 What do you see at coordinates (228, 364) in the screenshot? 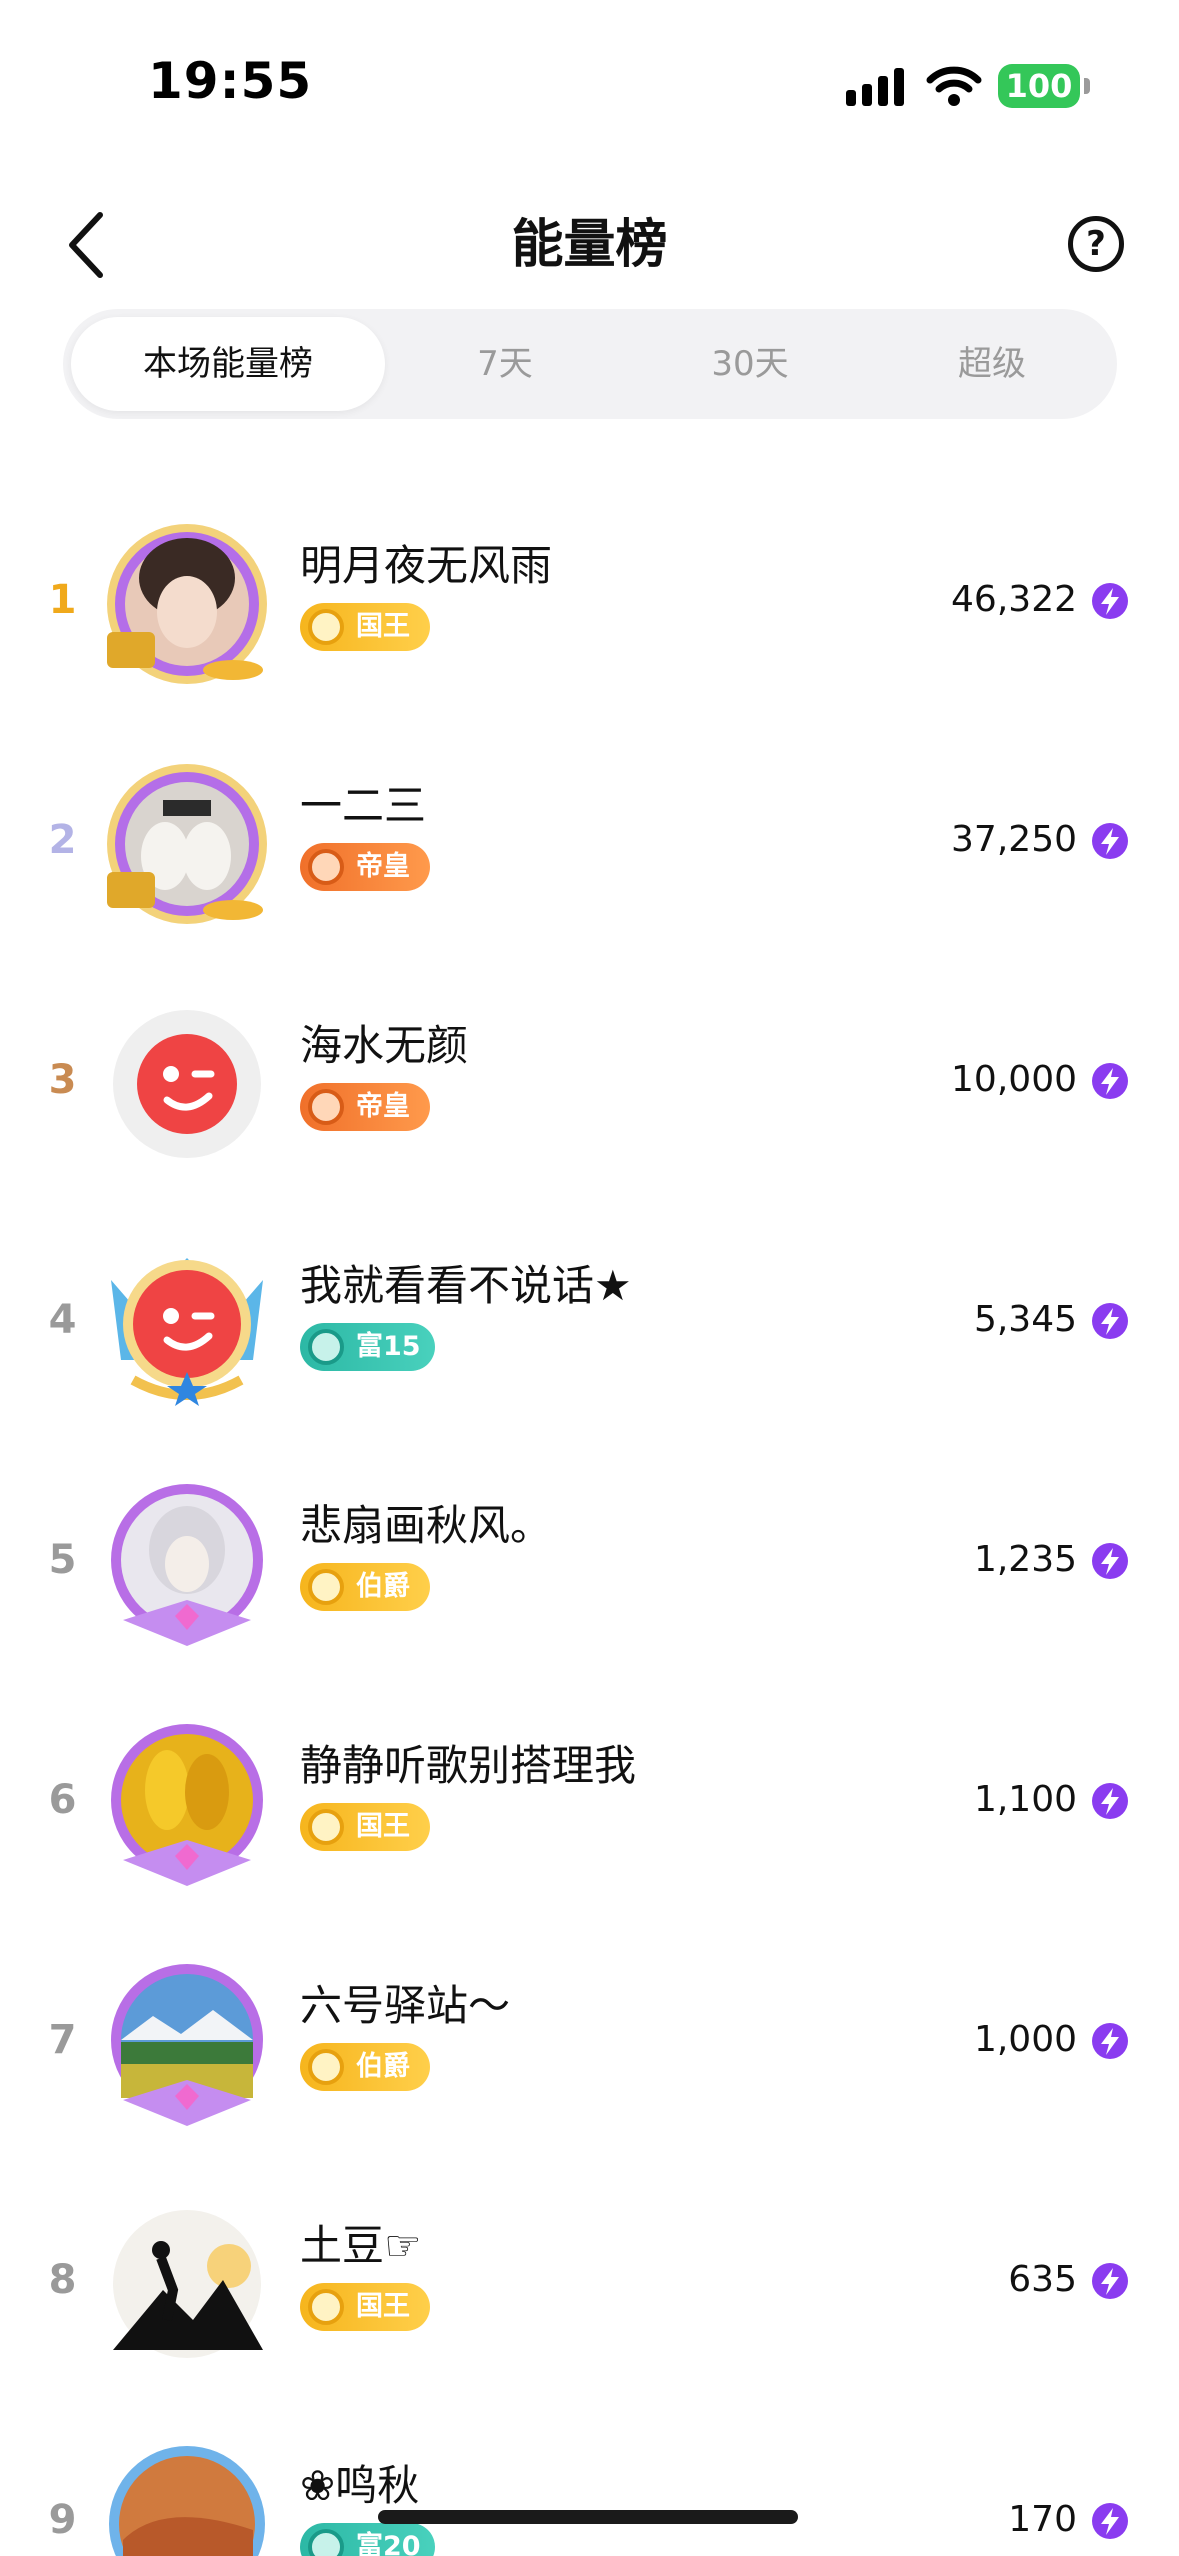
I see `tab-current-session: 本场能量榜` at bounding box center [228, 364].